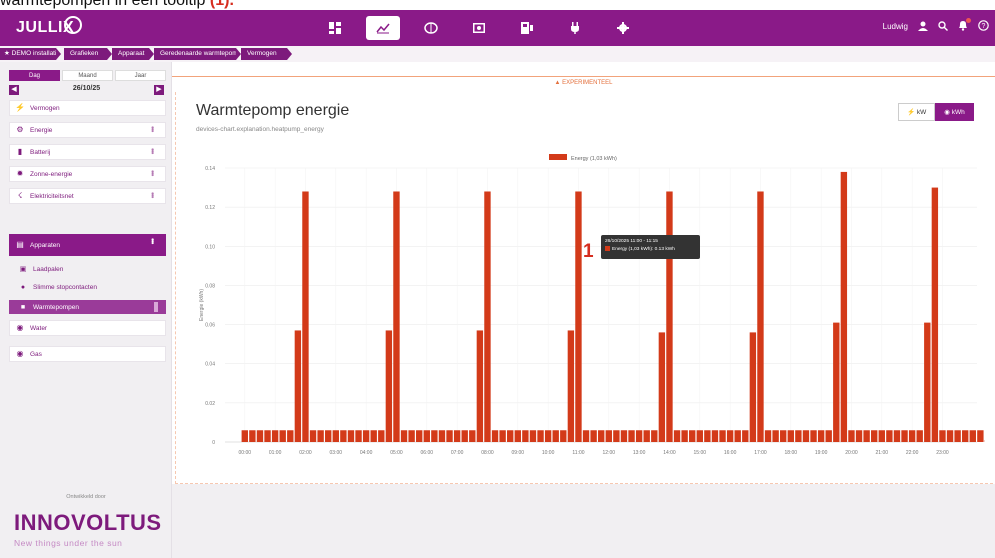  What do you see at coordinates (911, 112) in the screenshot?
I see `lightning-icon: ⚡` at bounding box center [911, 112].